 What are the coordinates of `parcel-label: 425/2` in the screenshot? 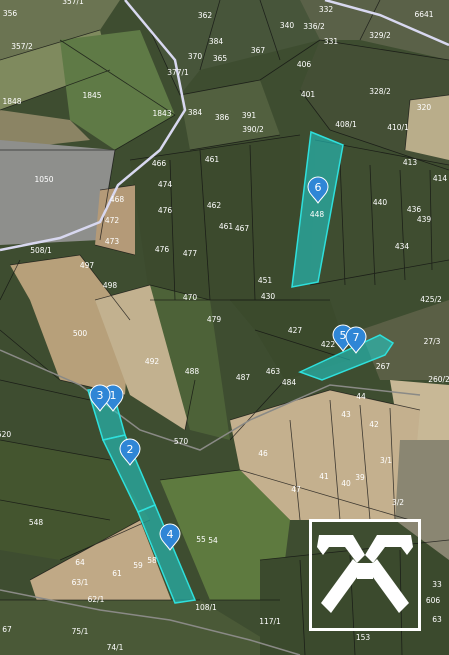 It's located at (431, 299).